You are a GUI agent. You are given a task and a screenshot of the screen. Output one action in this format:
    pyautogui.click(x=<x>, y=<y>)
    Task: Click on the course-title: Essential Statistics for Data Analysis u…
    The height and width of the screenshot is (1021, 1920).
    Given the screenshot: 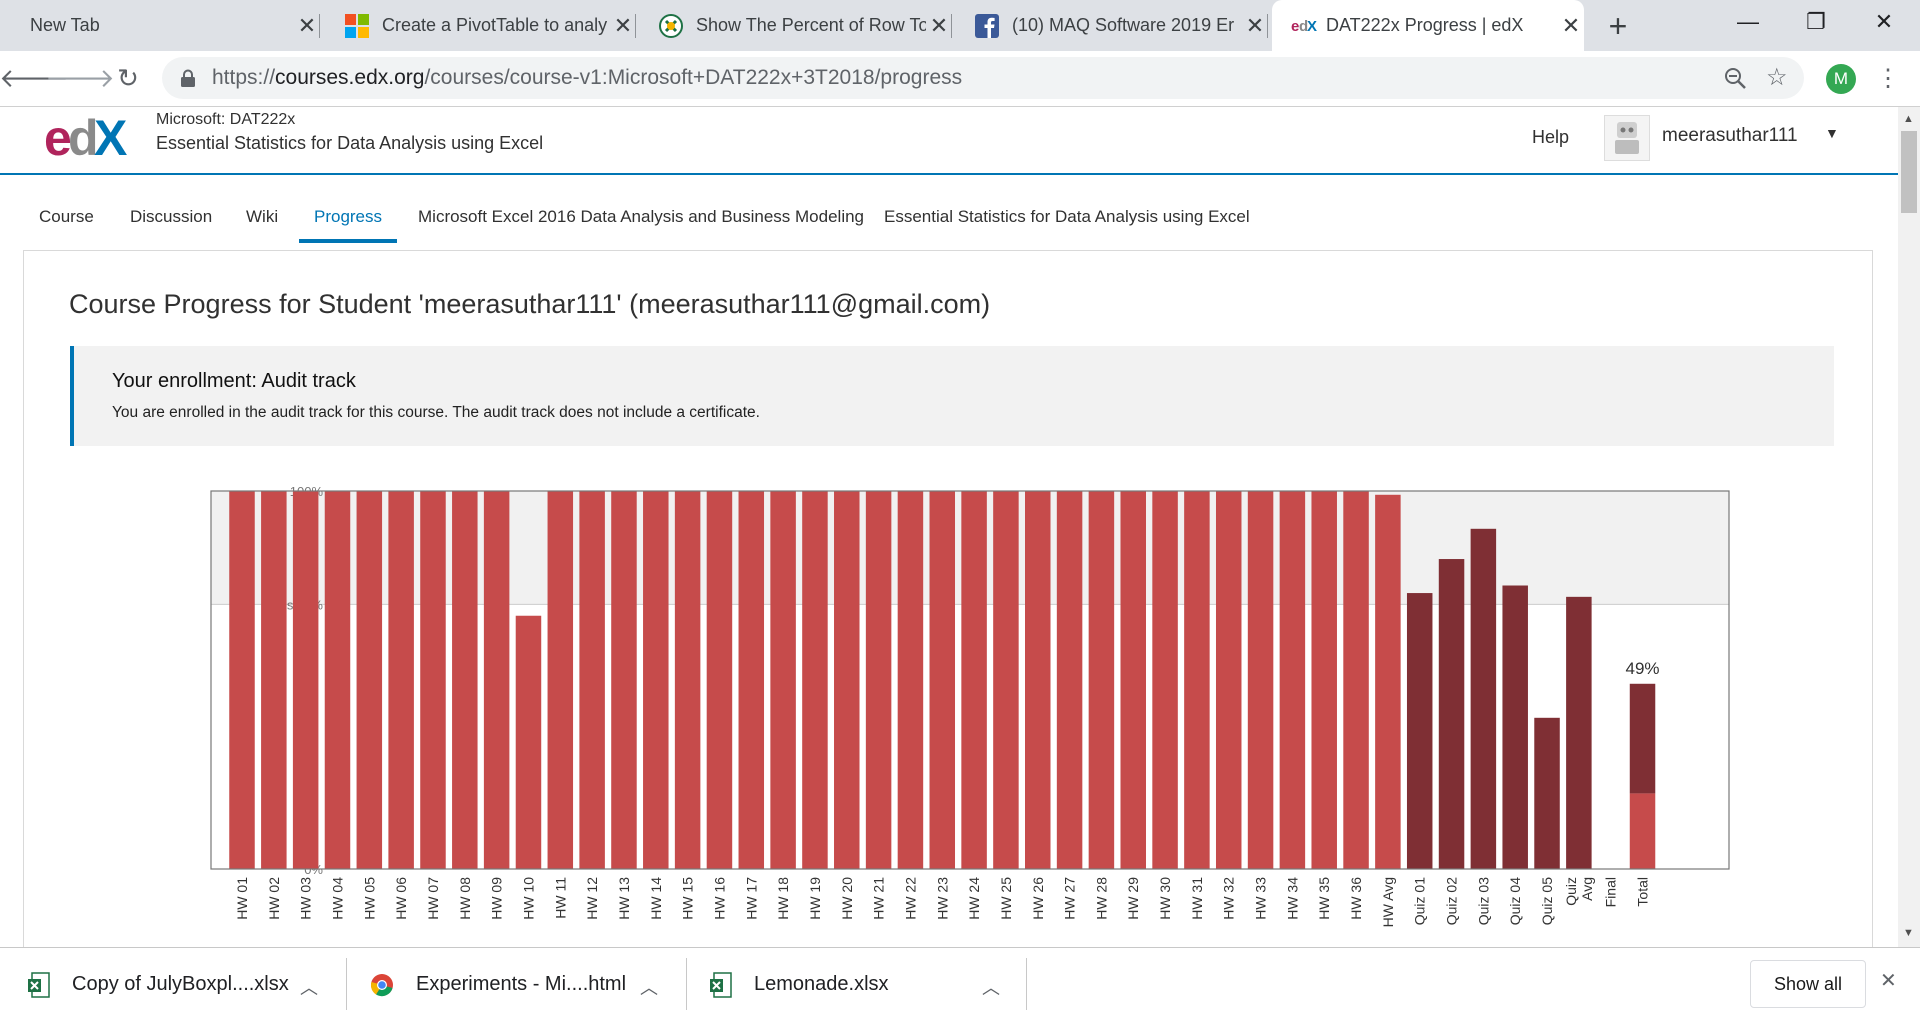 What is the action you would take?
    pyautogui.click(x=349, y=143)
    